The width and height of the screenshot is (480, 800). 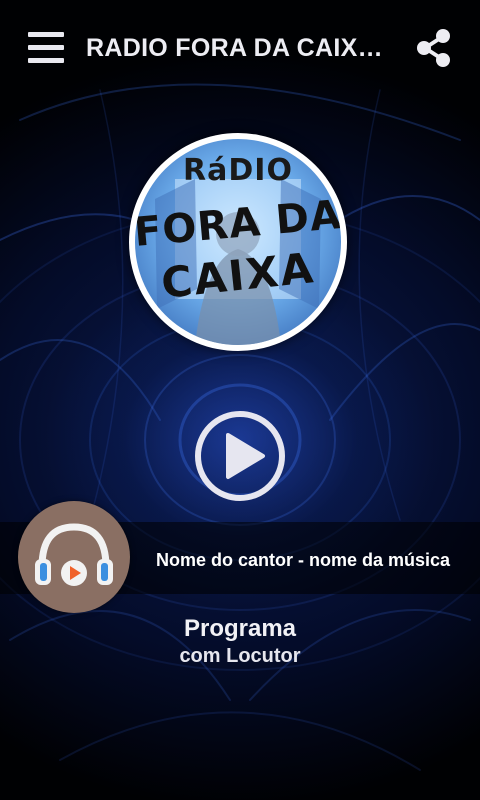 I want to click on station-logo-image: RáDIO FORA DA CAIXA, so click(x=238, y=242).